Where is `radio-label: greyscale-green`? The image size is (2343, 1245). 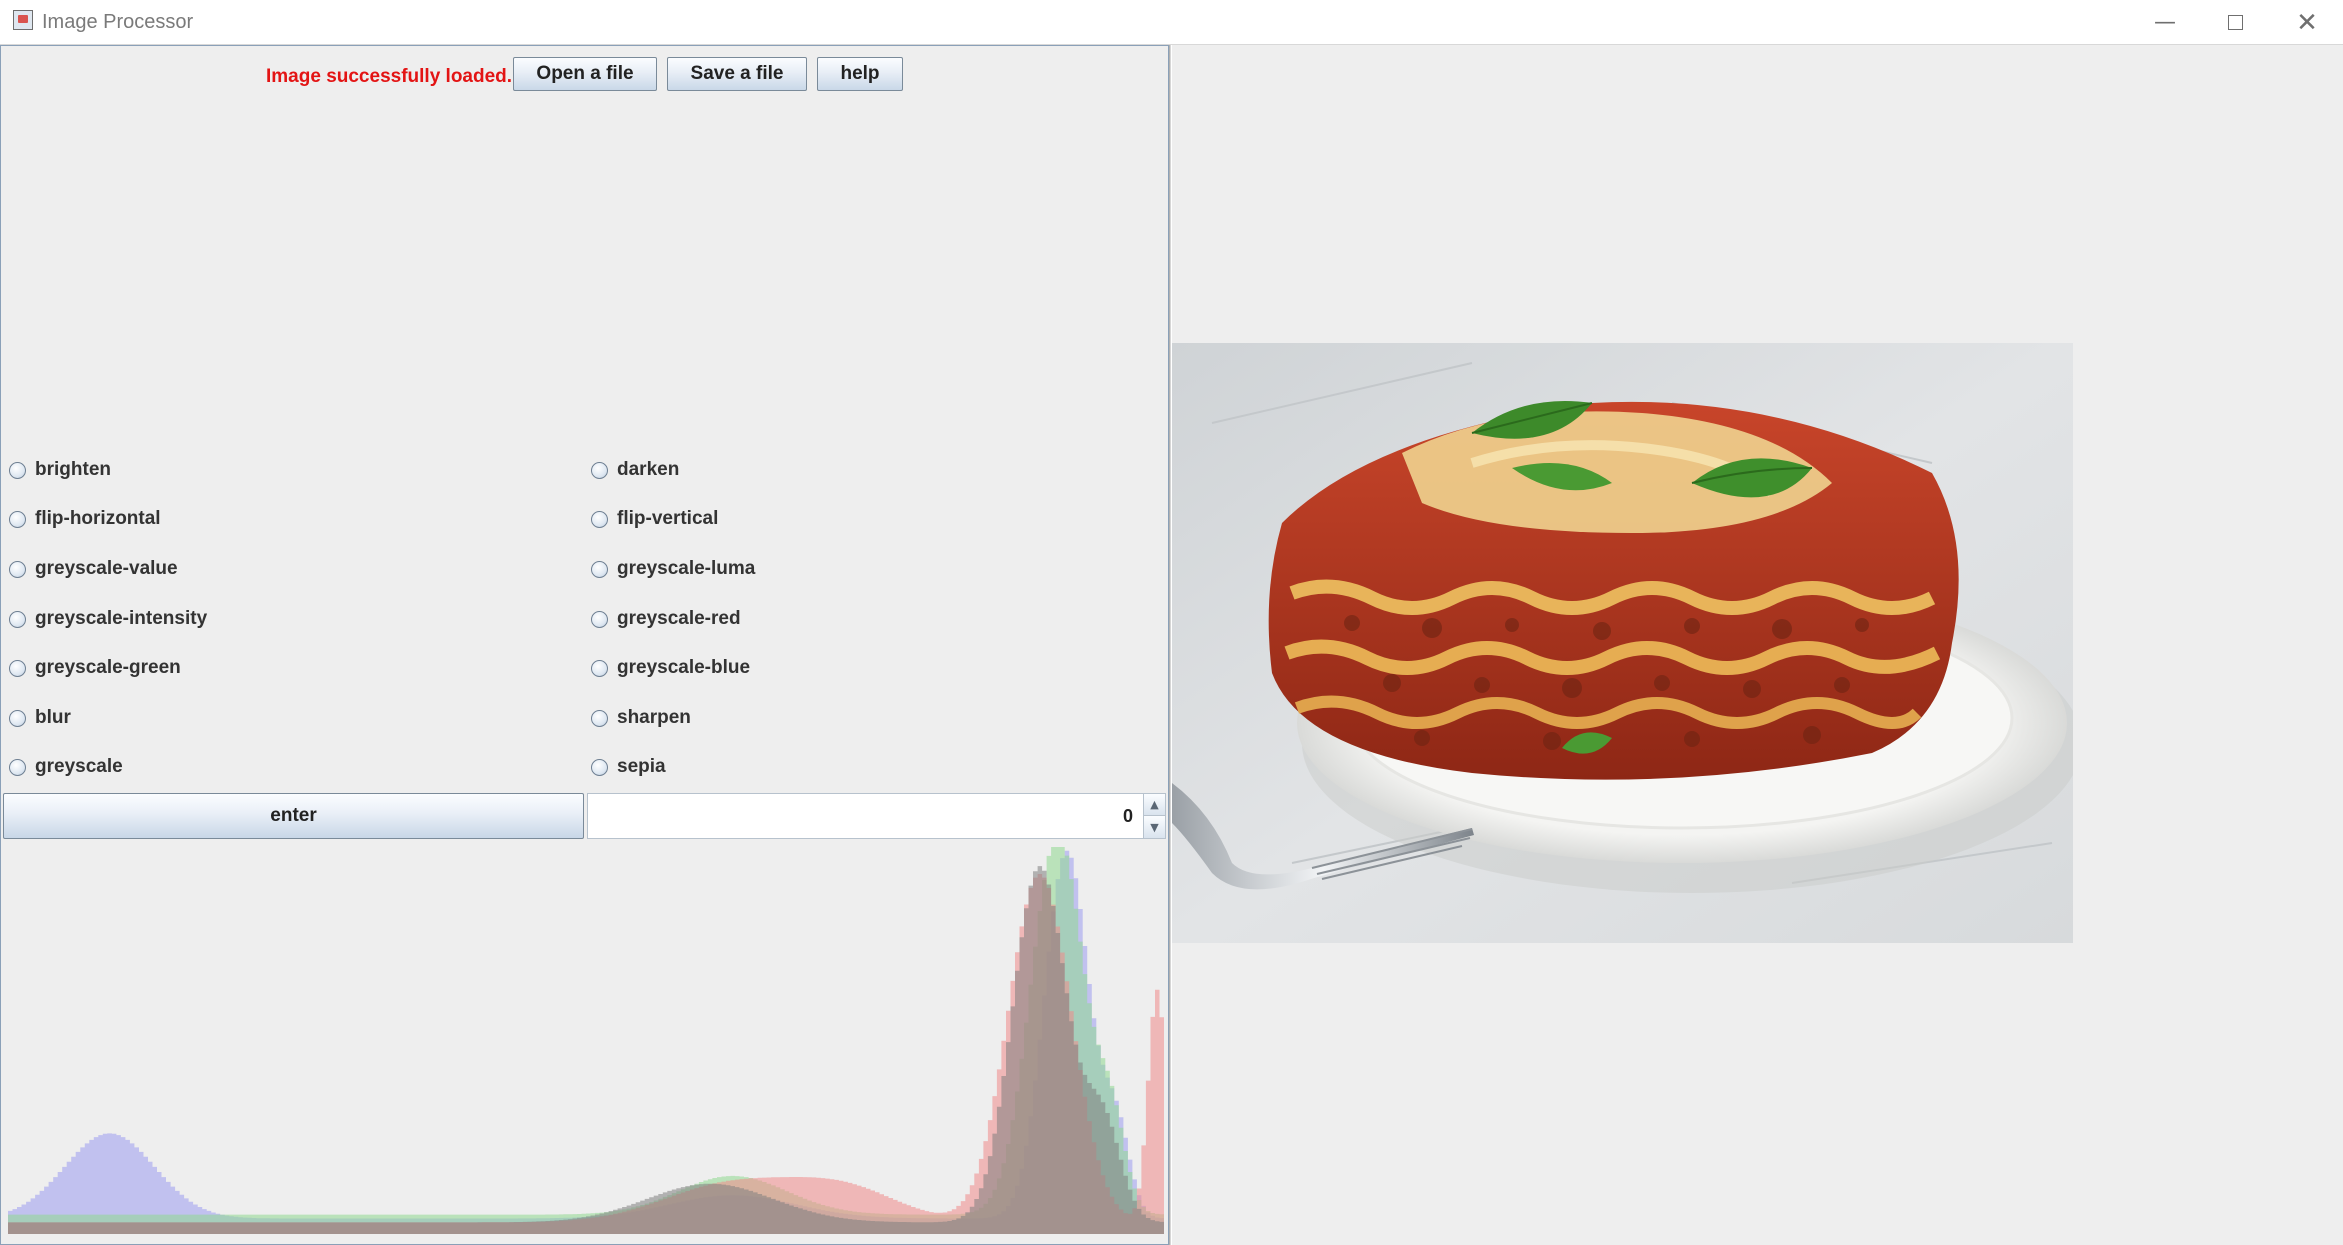 radio-label: greyscale-green is located at coordinates (108, 667).